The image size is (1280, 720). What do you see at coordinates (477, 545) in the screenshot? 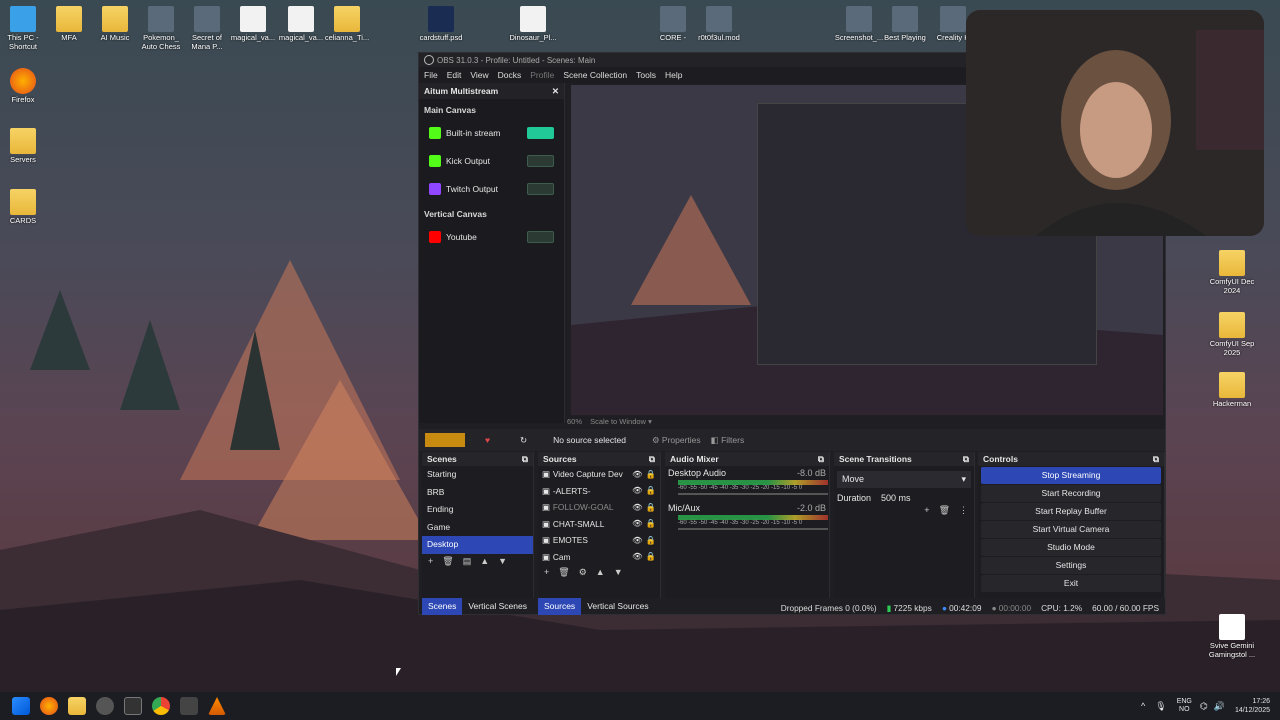
I see `scene-item-selected: Desktop` at bounding box center [477, 545].